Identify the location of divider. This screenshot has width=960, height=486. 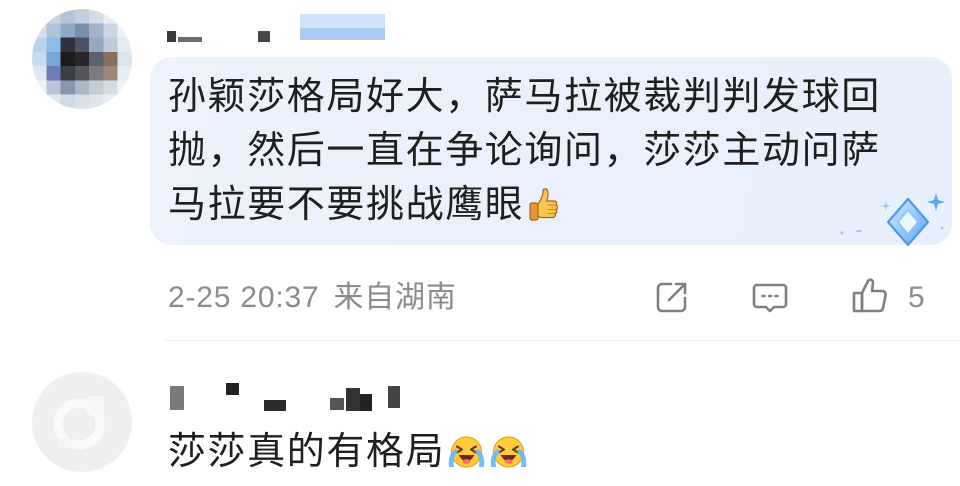
(562, 340).